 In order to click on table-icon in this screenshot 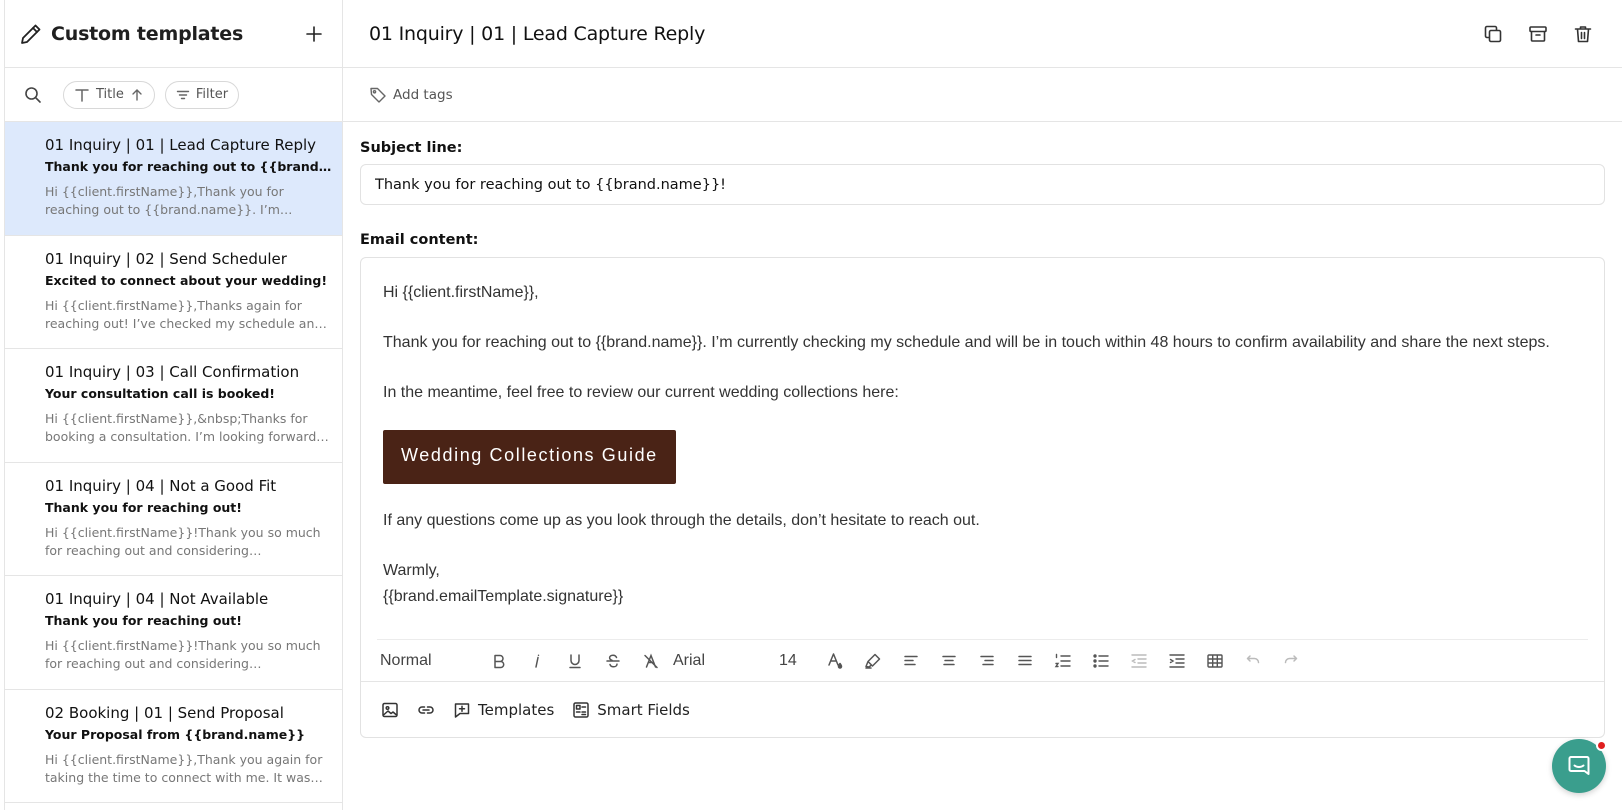, I will do `click(1215, 661)`.